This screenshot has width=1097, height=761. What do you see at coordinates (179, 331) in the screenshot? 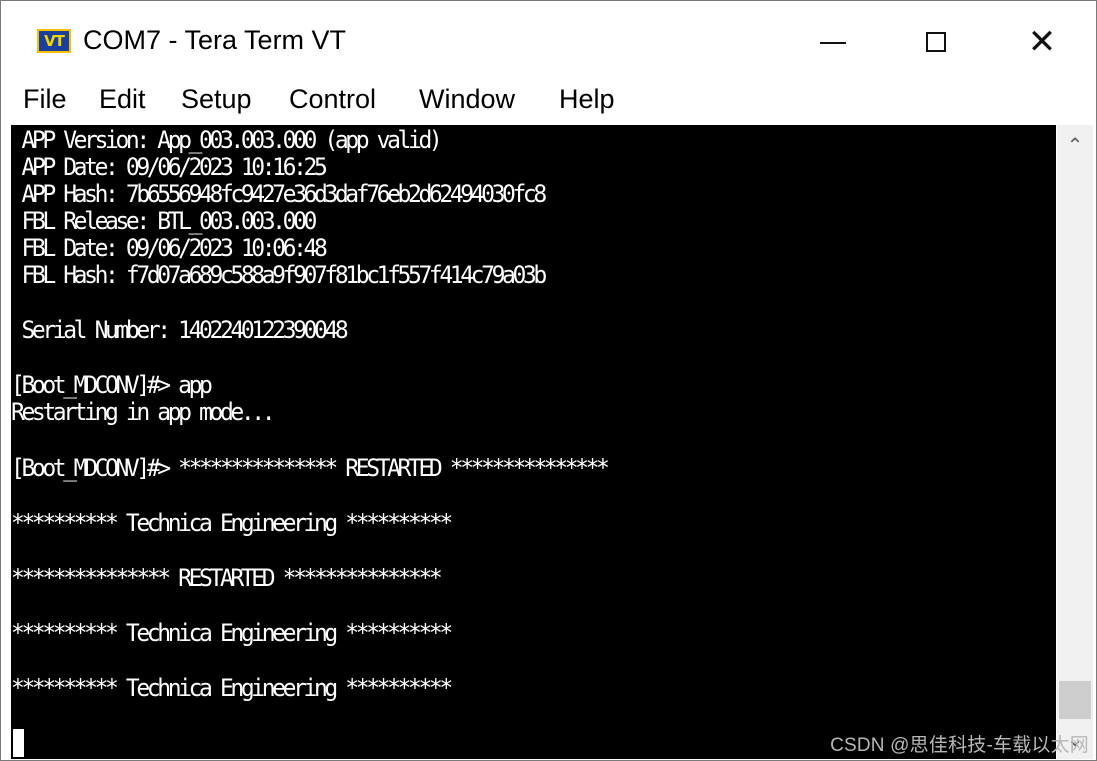
I see `terminal-line: Serial Number: 1402240122390048` at bounding box center [179, 331].